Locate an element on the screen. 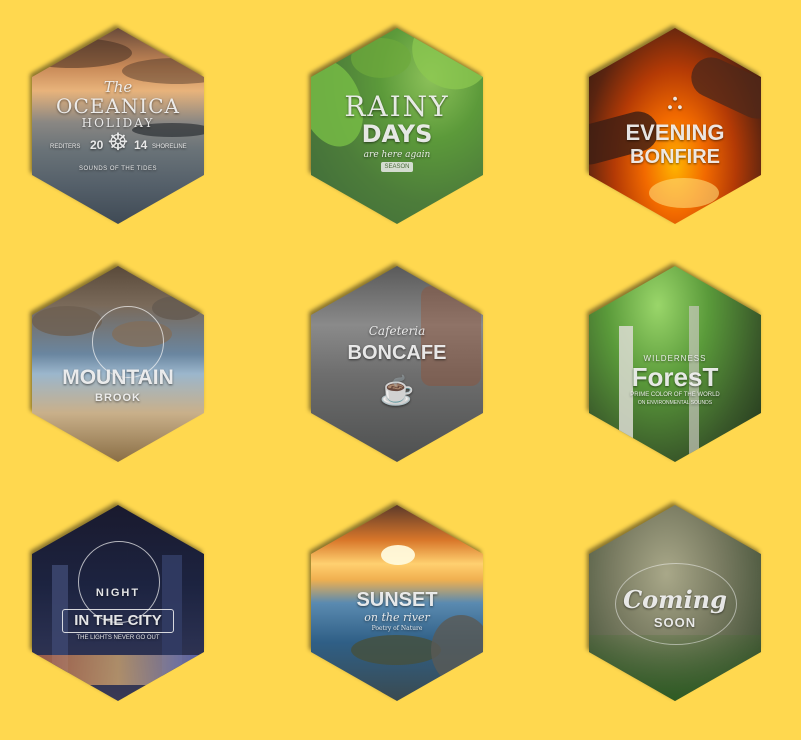 This screenshot has height=740, width=801. cafe-title: BONCAFE is located at coordinates (397, 353).